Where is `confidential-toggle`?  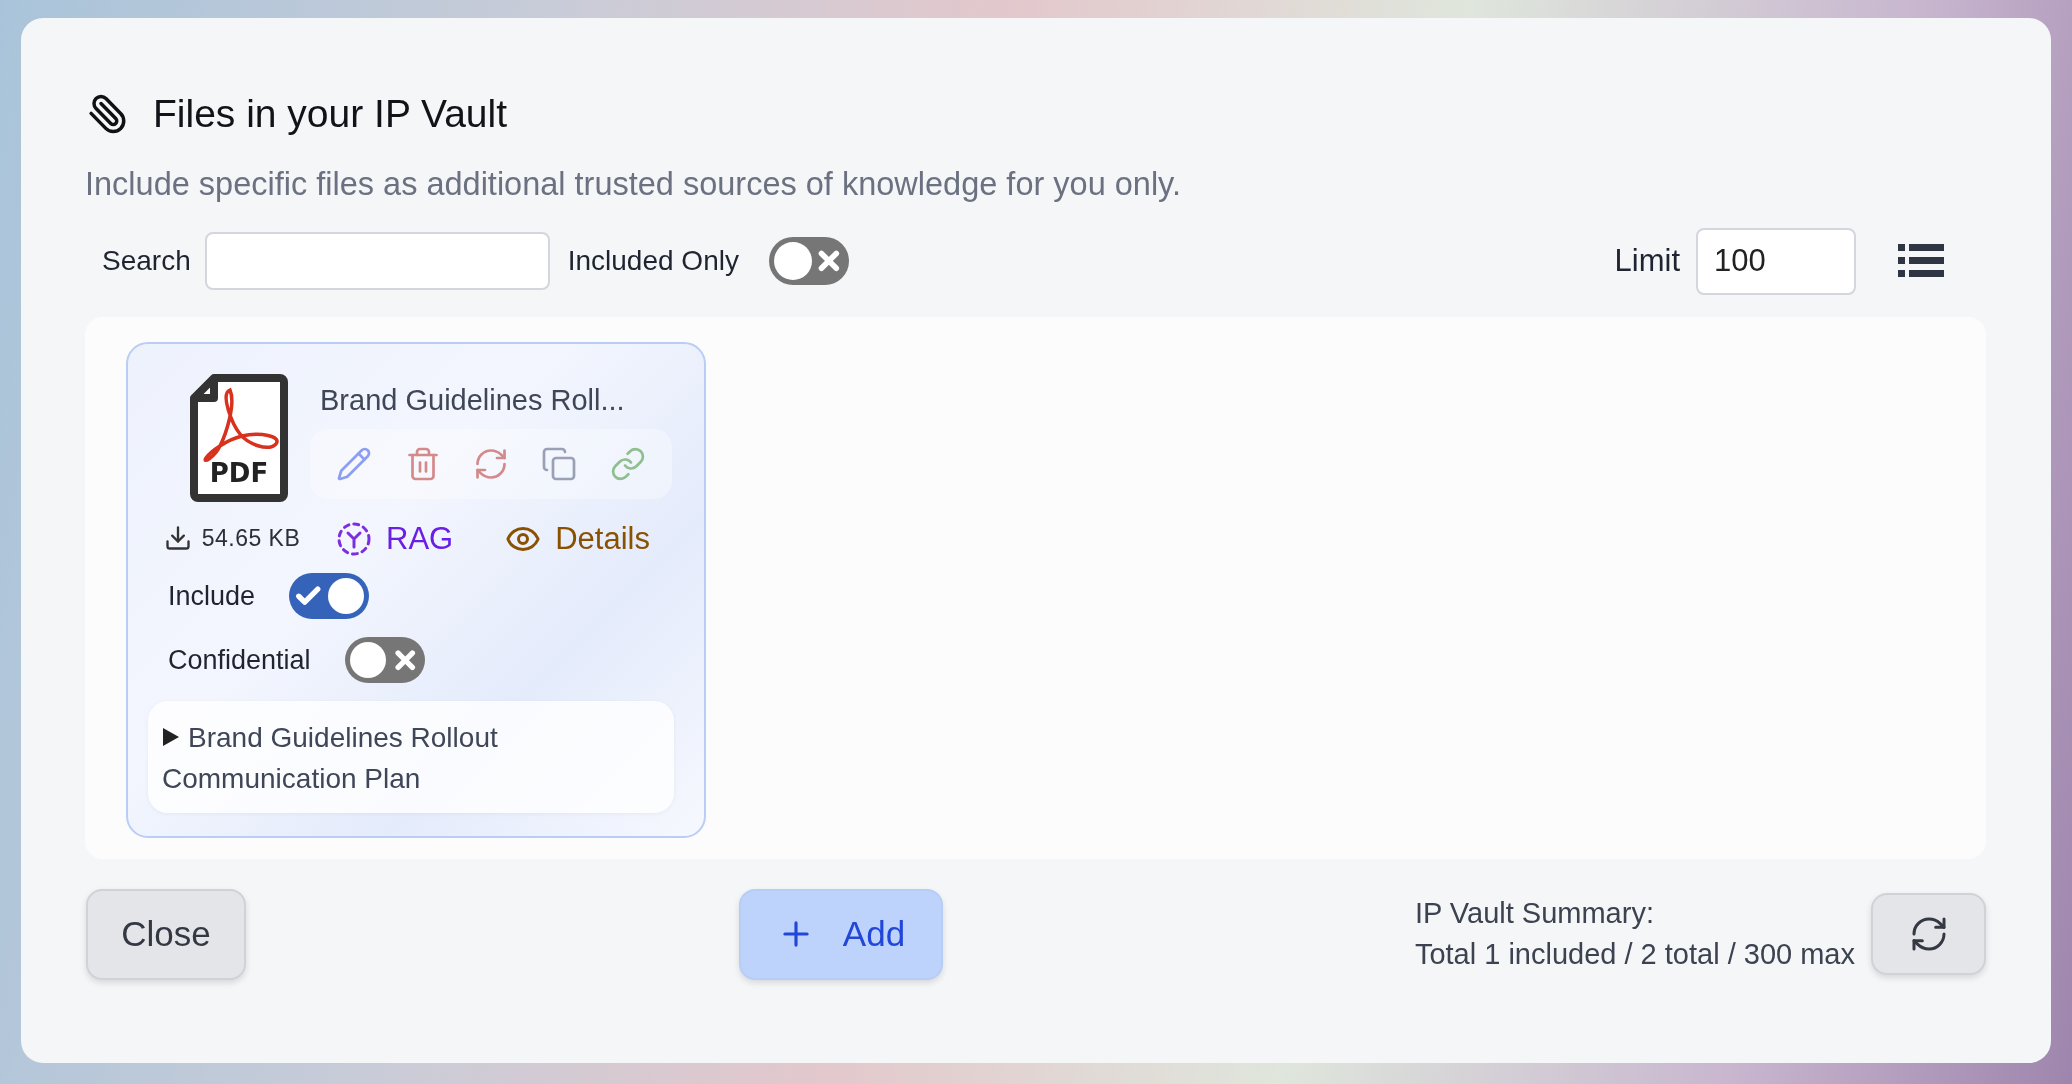 confidential-toggle is located at coordinates (384, 660).